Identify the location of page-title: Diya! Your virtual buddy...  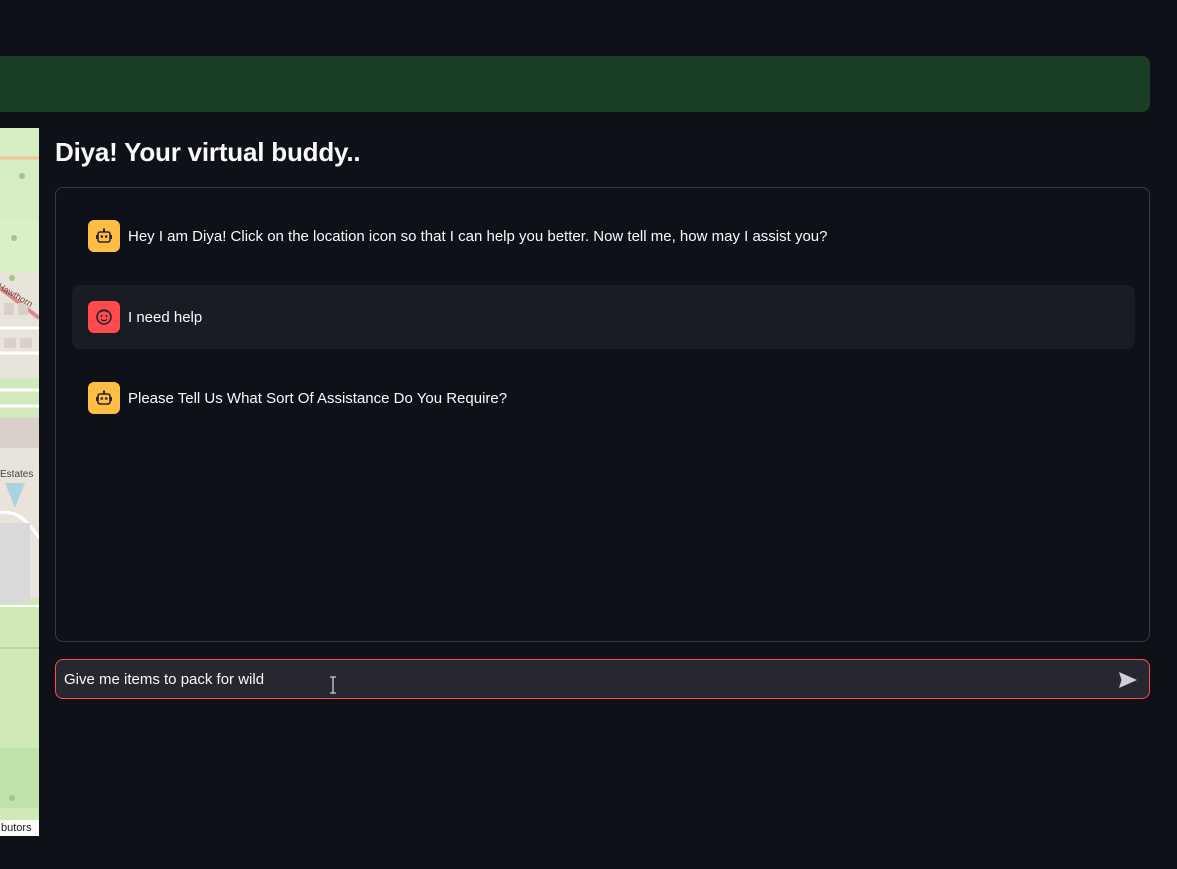
(208, 152).